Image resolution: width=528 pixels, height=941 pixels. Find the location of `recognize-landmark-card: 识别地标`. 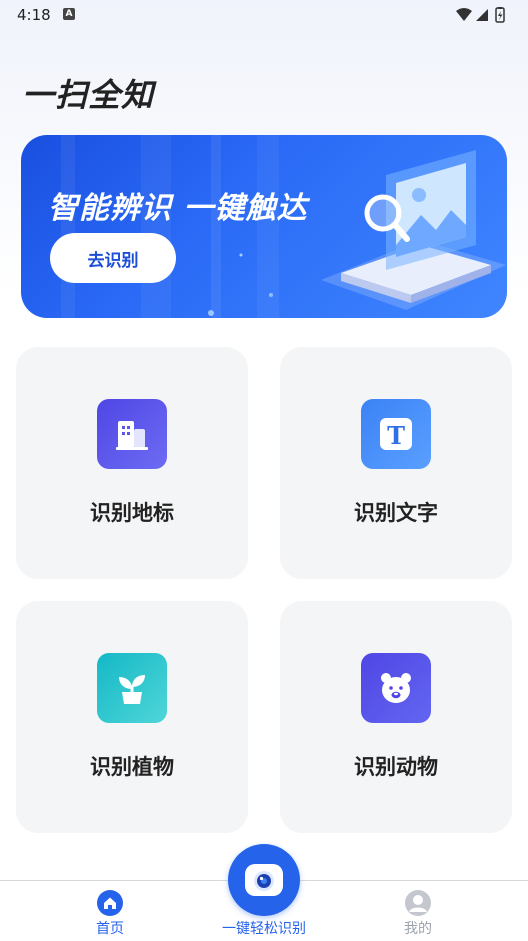

recognize-landmark-card: 识别地标 is located at coordinates (132, 463).